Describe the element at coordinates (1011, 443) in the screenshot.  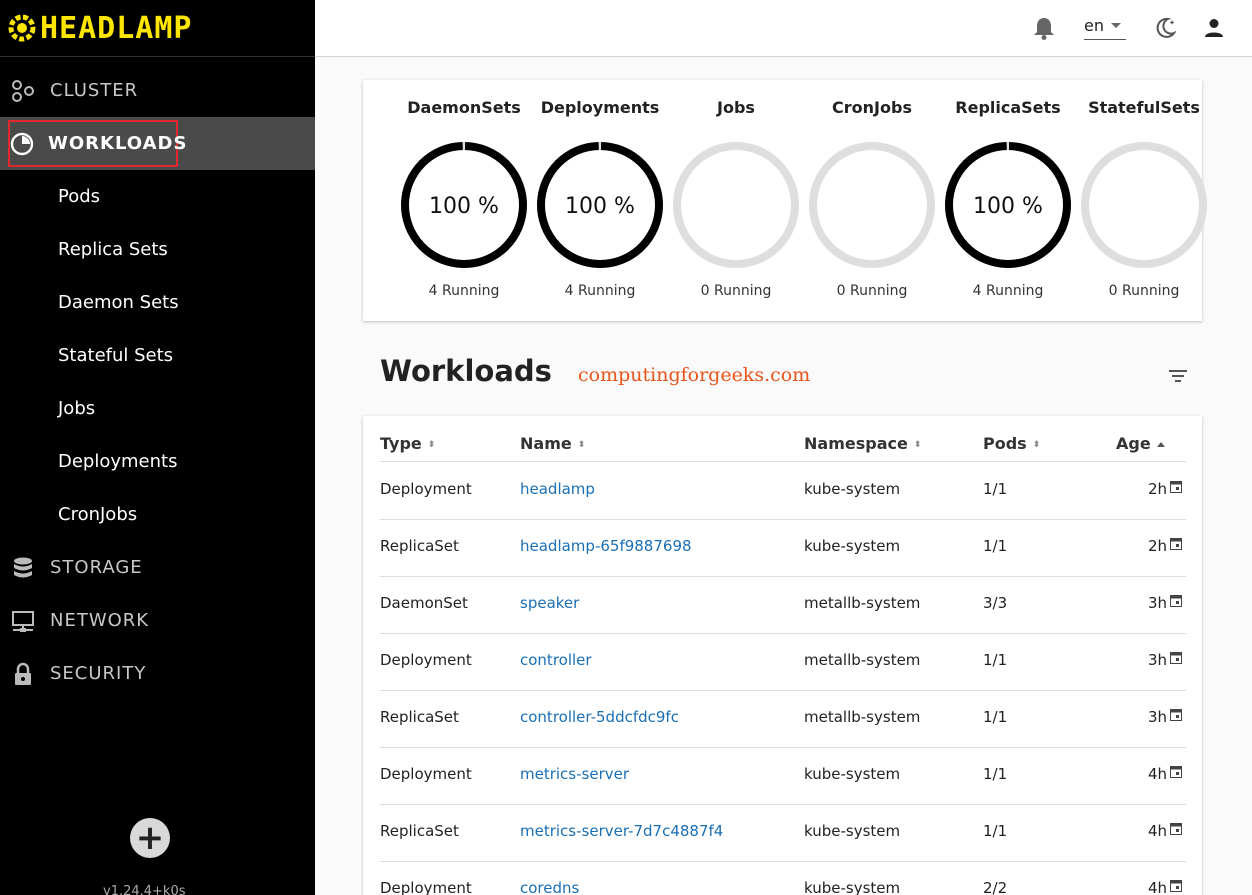
I see `column-header-pods: Pods ⬍` at that location.